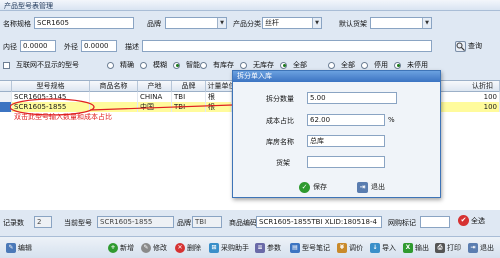 The height and width of the screenshot is (258, 500). What do you see at coordinates (189, 86) in the screenshot?
I see `col-brand: 品牌` at bounding box center [189, 86].